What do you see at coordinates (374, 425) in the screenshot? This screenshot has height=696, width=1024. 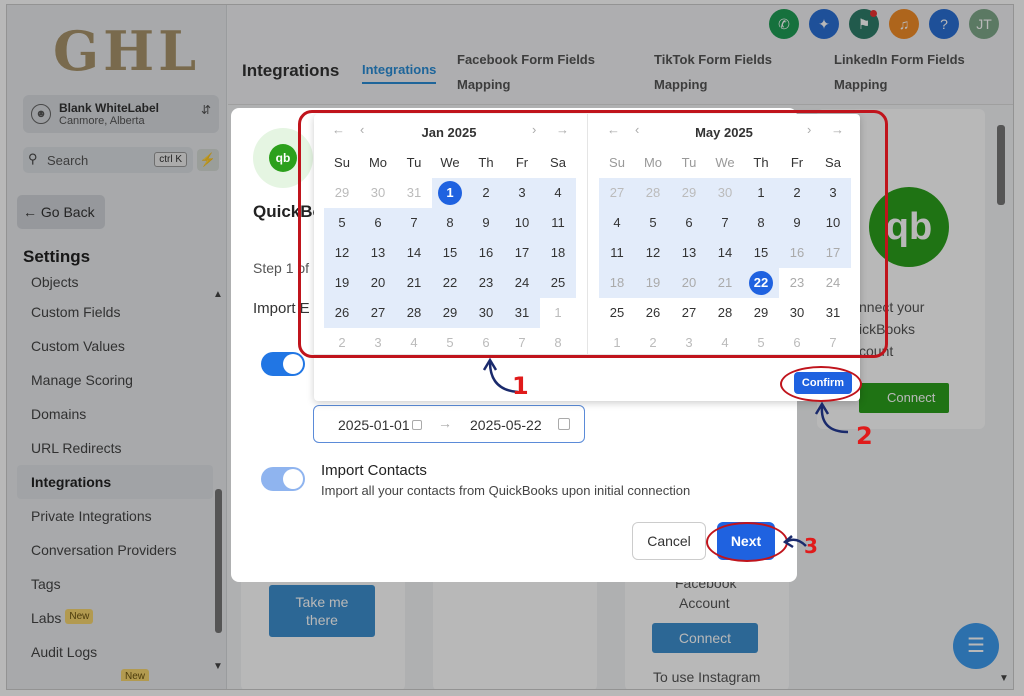 I see `start-date: 2025-01-01` at bounding box center [374, 425].